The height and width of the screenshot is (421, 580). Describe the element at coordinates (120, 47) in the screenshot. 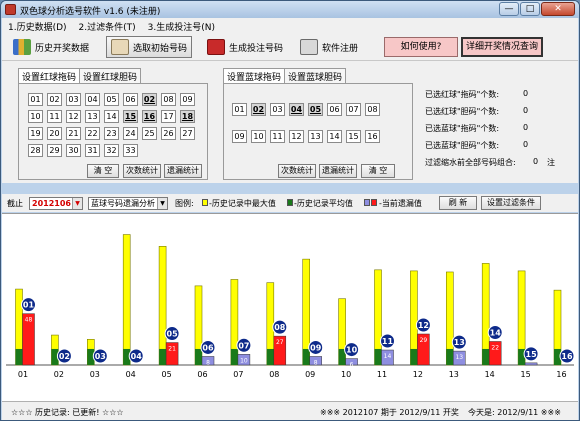

I see `hand-pick-icon` at that location.